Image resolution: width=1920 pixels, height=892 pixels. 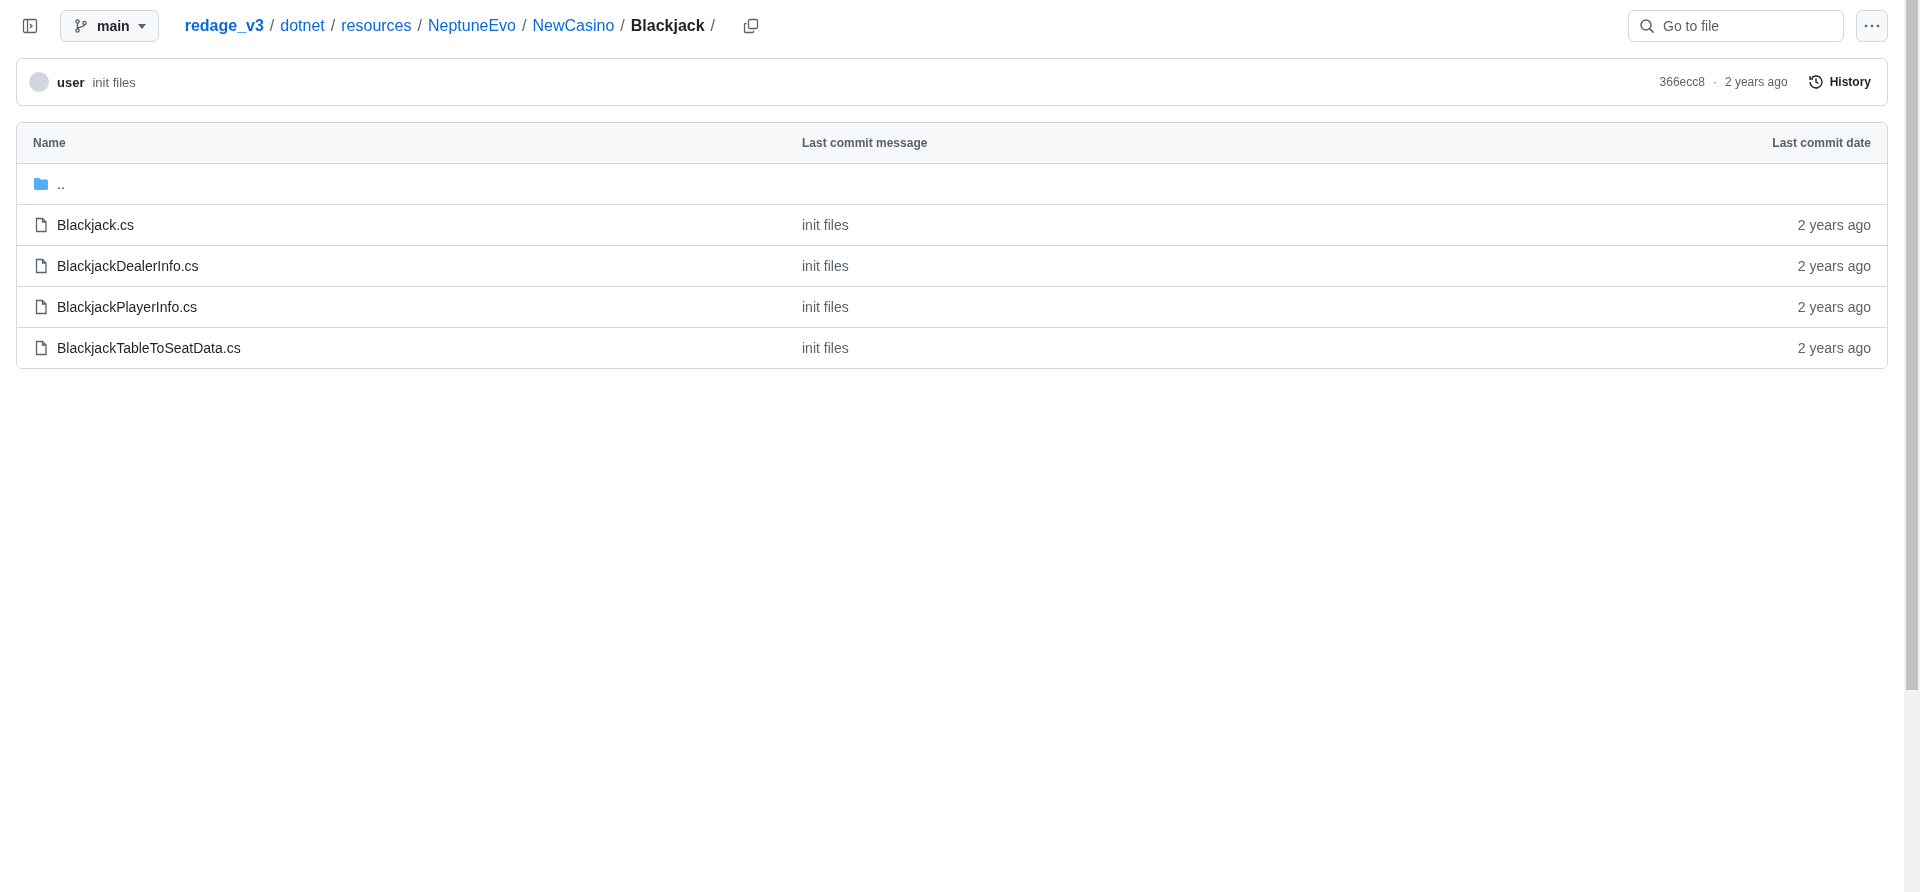 What do you see at coordinates (1736, 26) in the screenshot?
I see `search-field: Go to file` at bounding box center [1736, 26].